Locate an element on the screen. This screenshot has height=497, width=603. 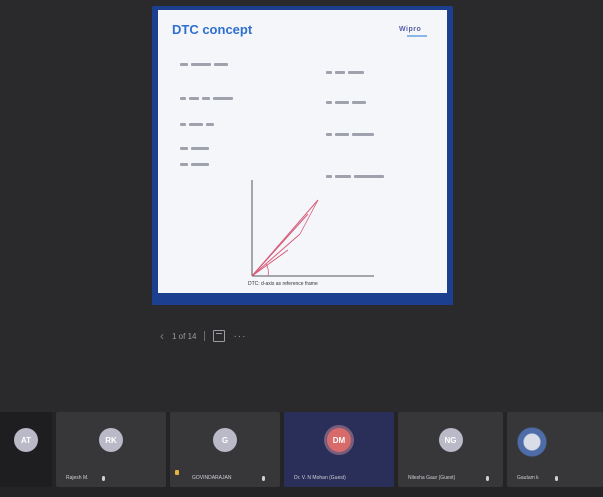
slide-footer-bar is located at coordinates (302, 300).